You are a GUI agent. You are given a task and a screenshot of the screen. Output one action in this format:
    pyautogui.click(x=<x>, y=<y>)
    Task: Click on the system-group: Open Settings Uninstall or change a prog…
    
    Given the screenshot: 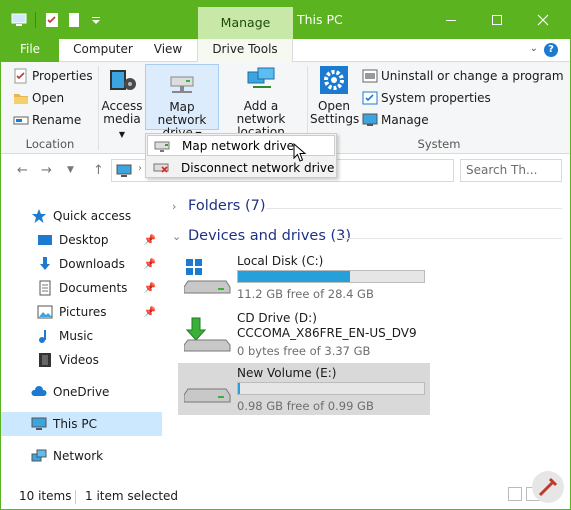 What is the action you would take?
    pyautogui.click(x=439, y=108)
    